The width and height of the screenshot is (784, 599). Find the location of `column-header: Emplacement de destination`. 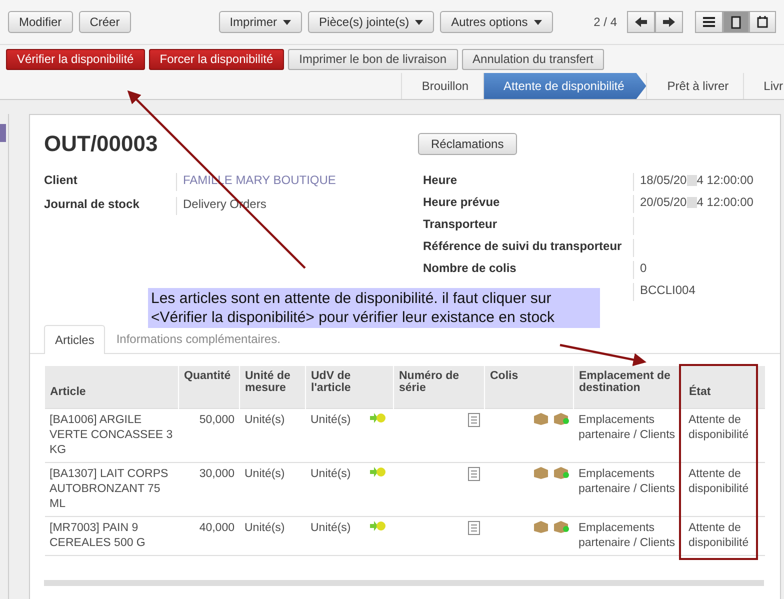

column-header: Emplacement de destination is located at coordinates (627, 387).